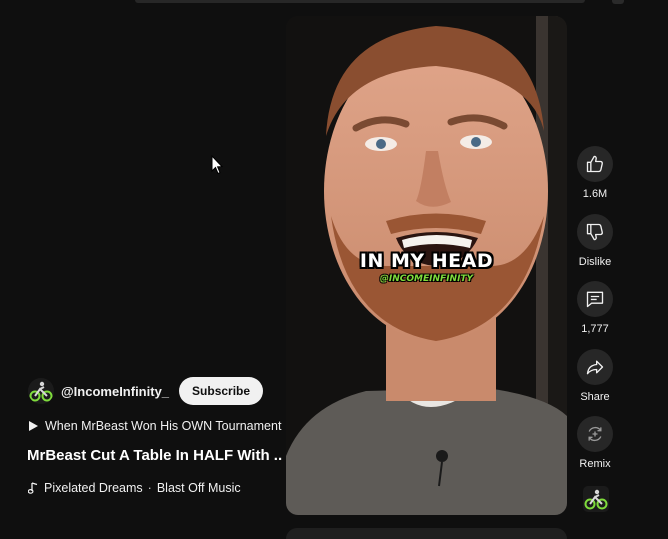  I want to click on remix-action: Remix, so click(595, 443).